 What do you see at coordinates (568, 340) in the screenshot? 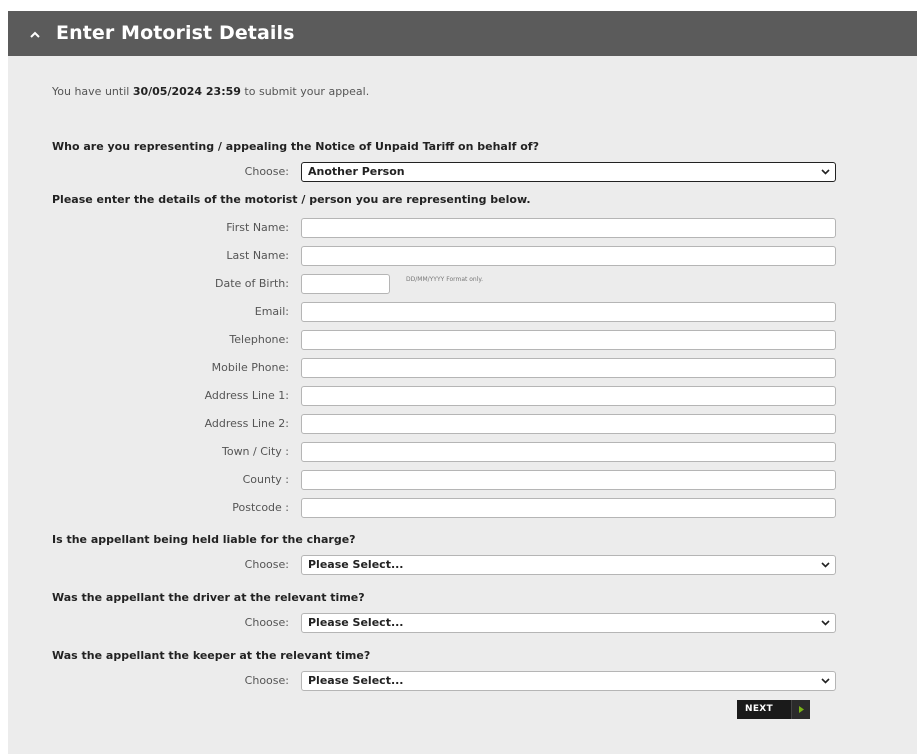
I see `telephone-input` at bounding box center [568, 340].